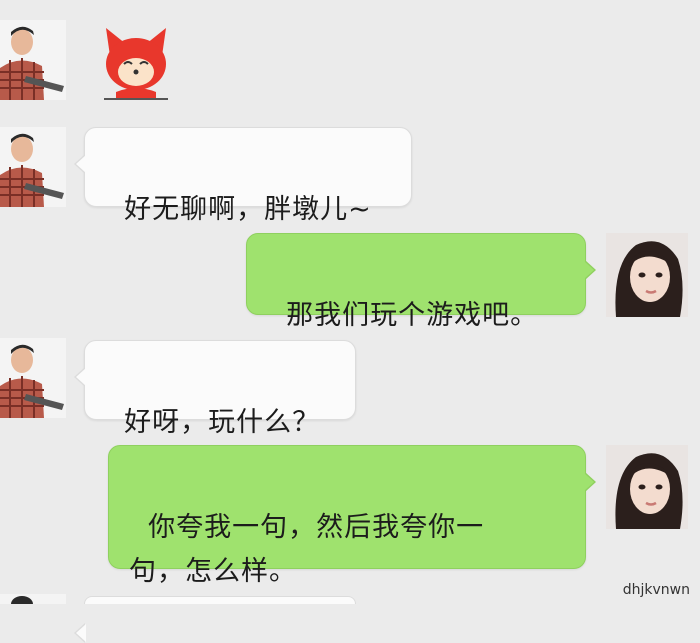 The width and height of the screenshot is (700, 643). Describe the element at coordinates (215, 619) in the screenshot. I see `message-bubble-received` at that location.